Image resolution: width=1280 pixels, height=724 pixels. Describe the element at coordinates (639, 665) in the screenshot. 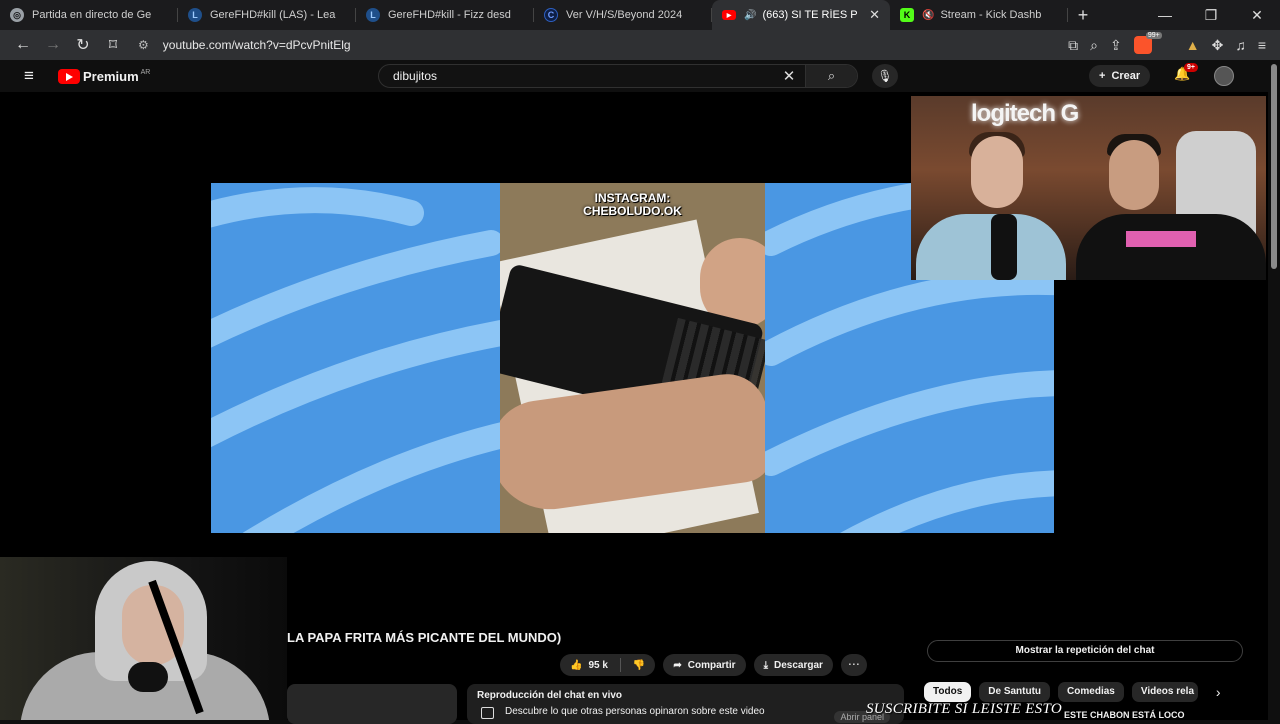

I see `dislike-icon: 👎` at that location.